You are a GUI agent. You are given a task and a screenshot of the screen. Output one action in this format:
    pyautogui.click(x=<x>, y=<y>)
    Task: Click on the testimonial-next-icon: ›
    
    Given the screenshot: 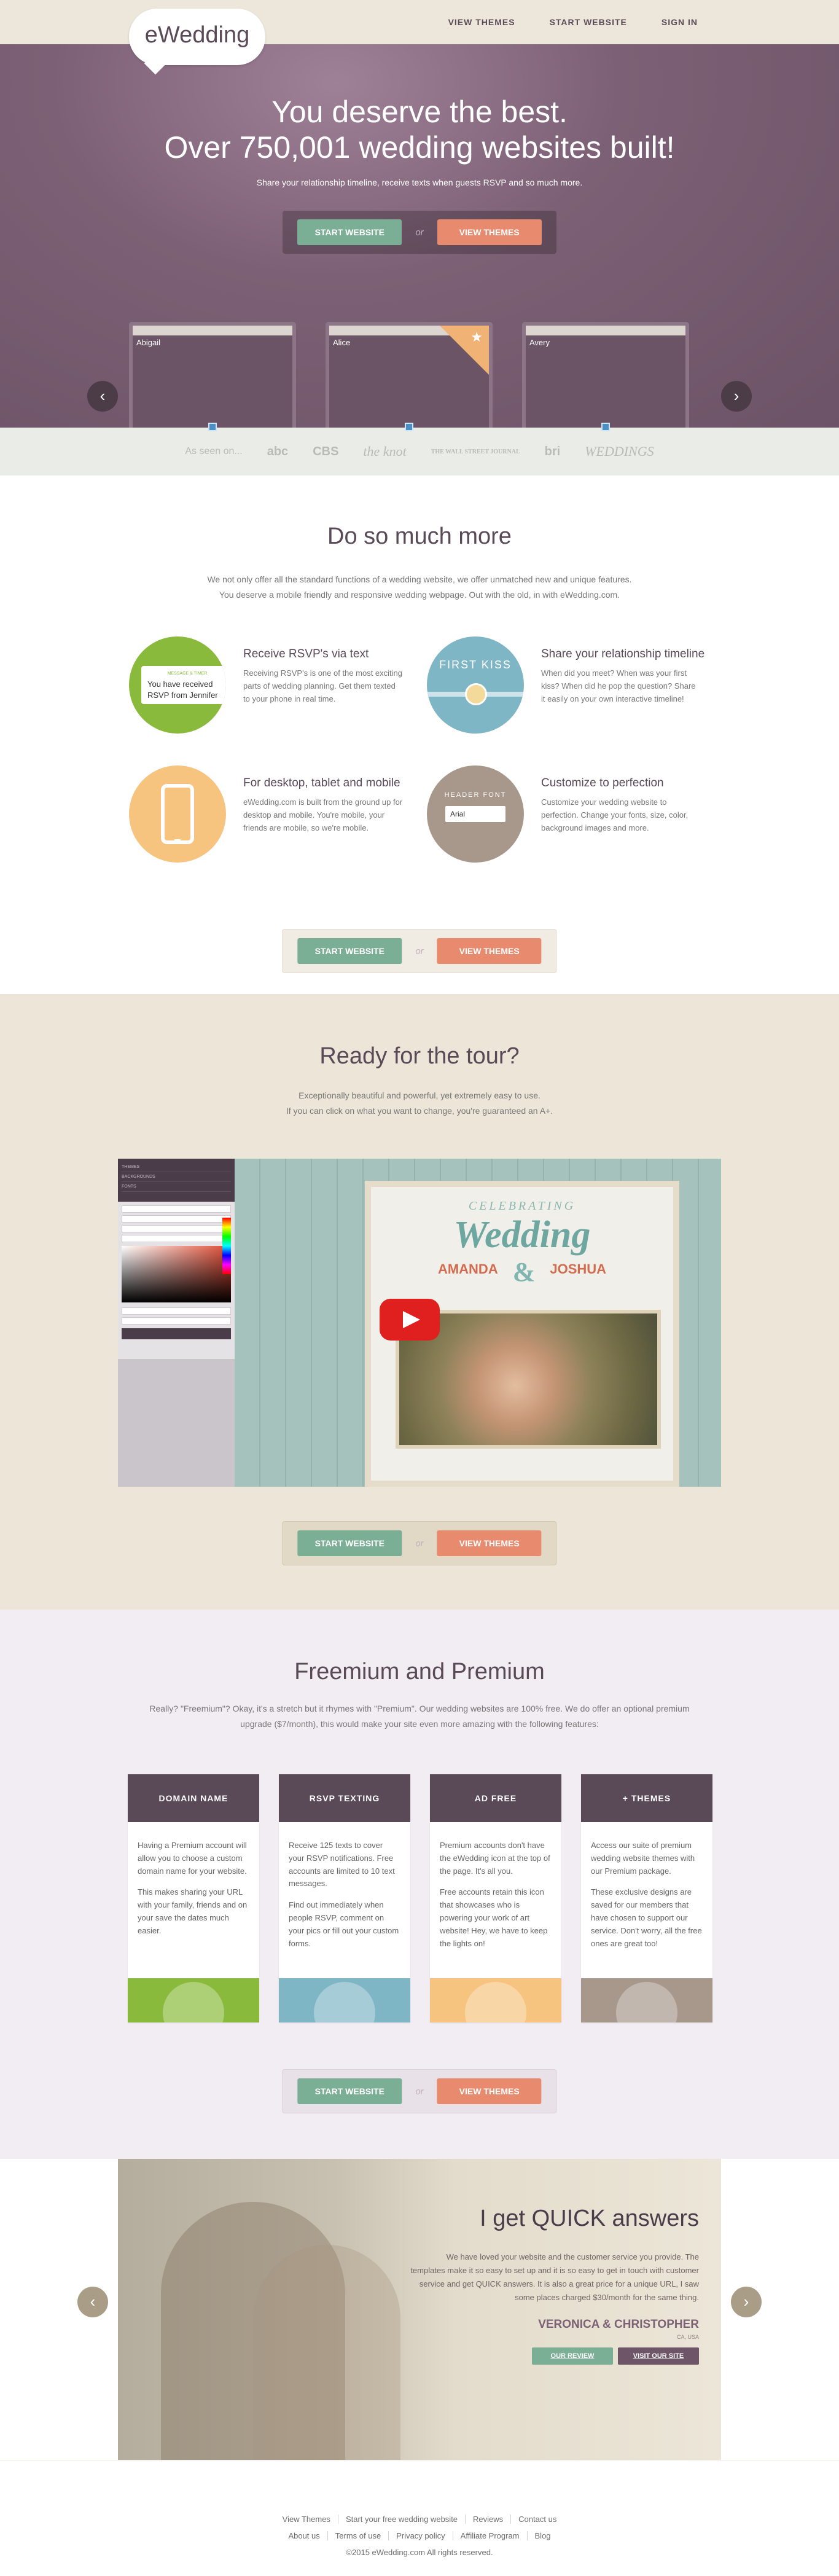 What is the action you would take?
    pyautogui.click(x=746, y=2302)
    